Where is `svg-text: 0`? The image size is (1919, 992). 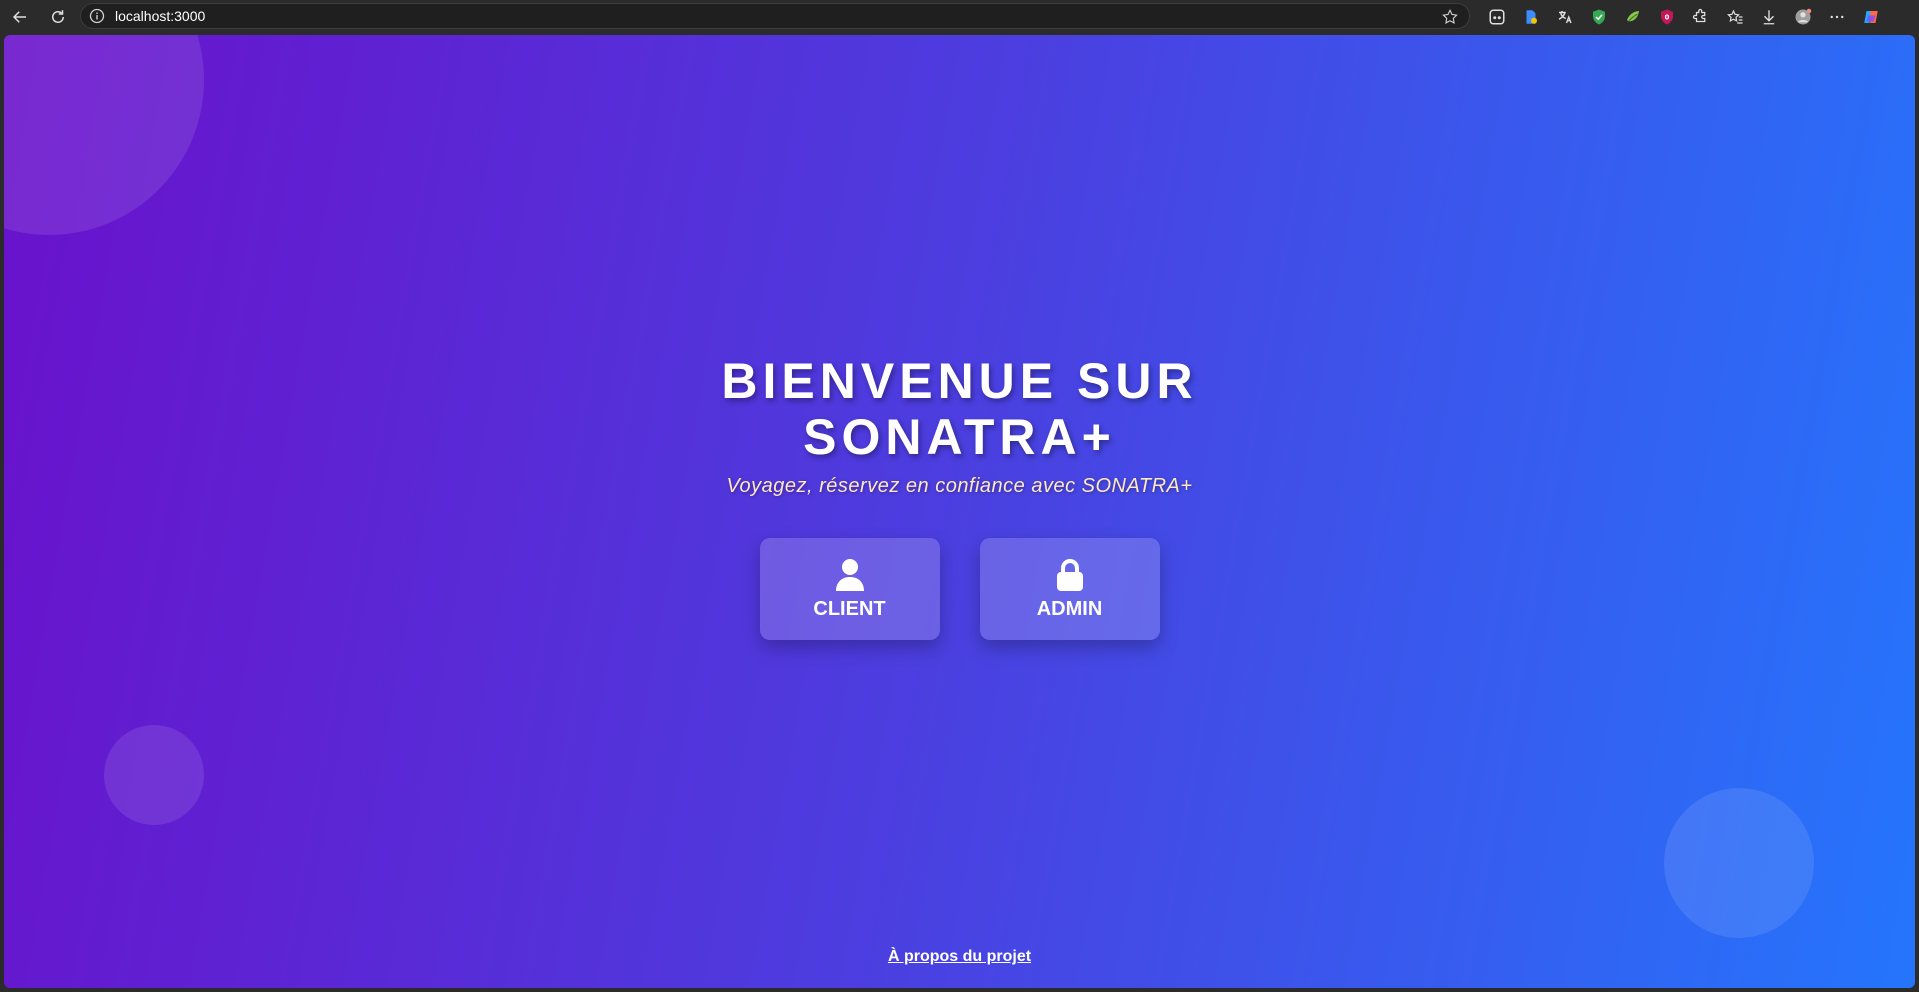 svg-text: 0 is located at coordinates (1667, 17).